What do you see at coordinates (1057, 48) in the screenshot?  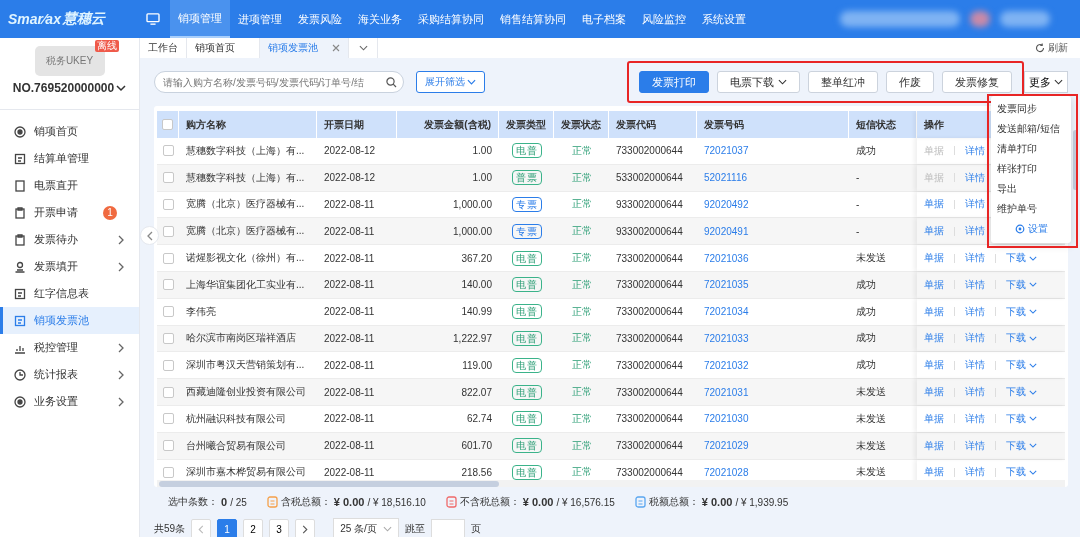 I see `refresh-button: 刷新` at bounding box center [1057, 48].